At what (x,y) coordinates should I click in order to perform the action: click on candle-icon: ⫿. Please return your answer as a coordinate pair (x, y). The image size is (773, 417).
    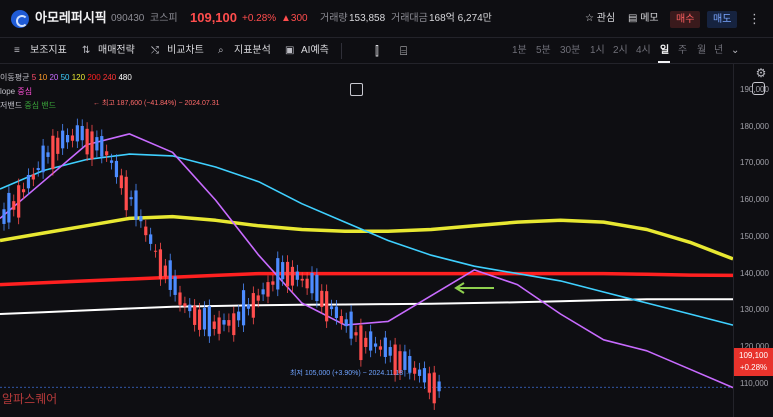
    Looking at the image, I should click on (377, 51).